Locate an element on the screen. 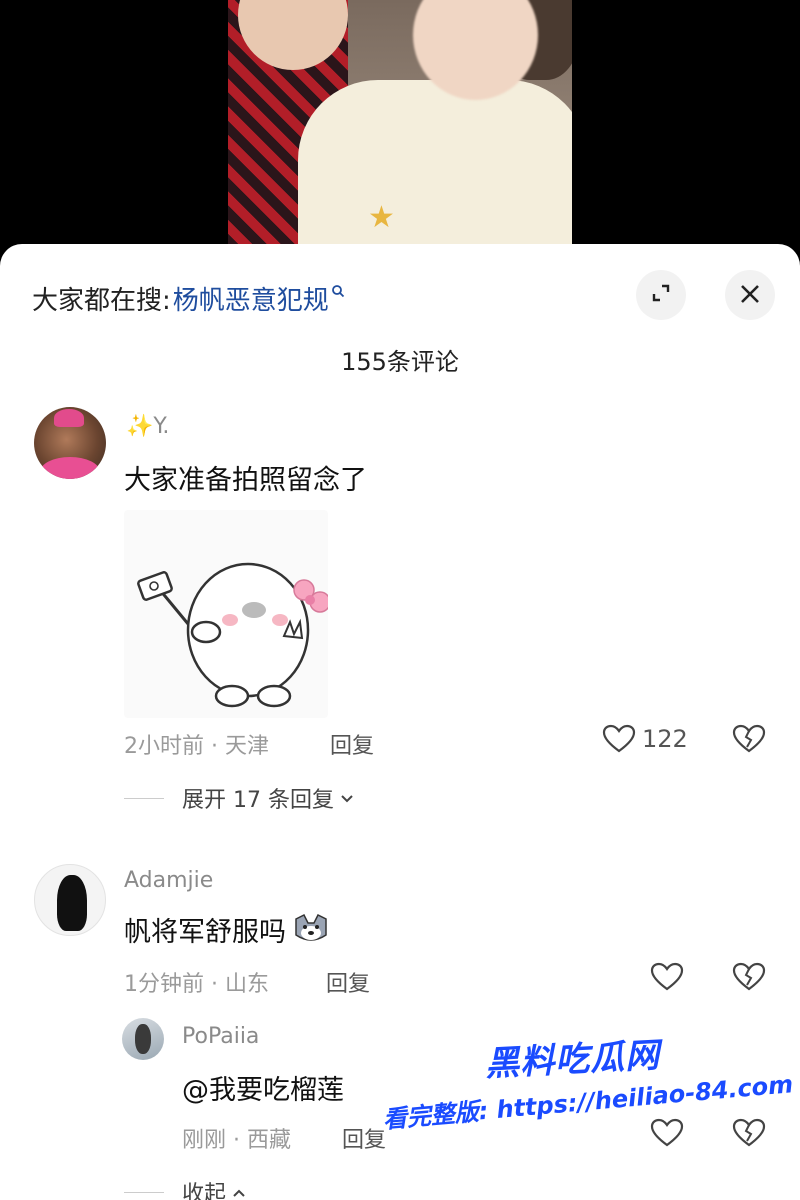 Image resolution: width=800 pixels, height=1200 pixels. expand-button is located at coordinates (661, 295).